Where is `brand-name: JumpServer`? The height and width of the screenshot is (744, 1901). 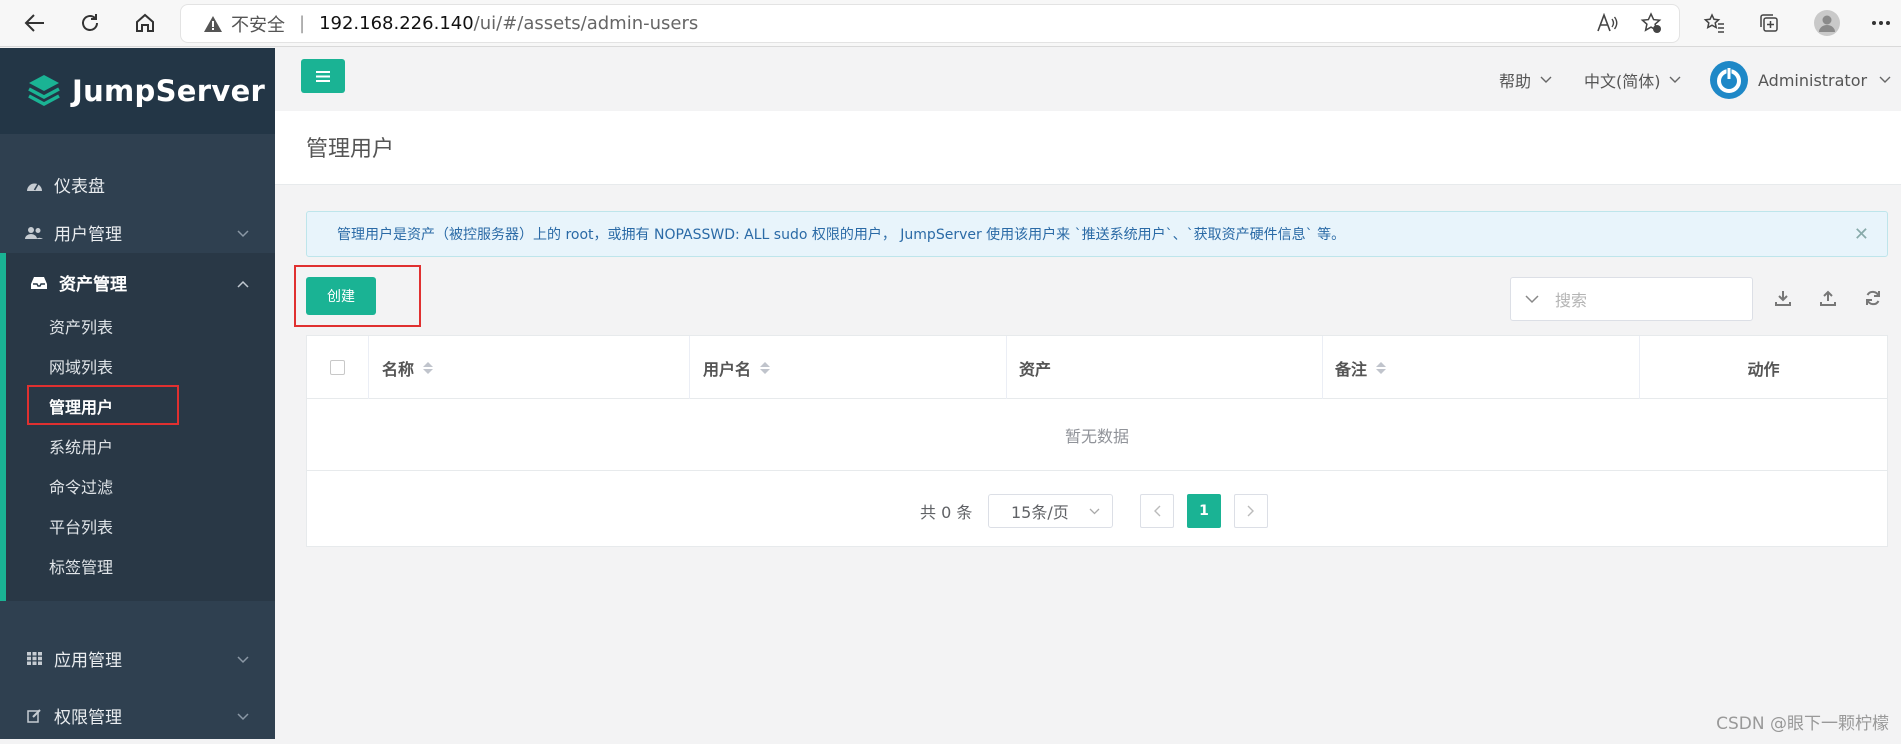
brand-name: JumpServer is located at coordinates (169, 91).